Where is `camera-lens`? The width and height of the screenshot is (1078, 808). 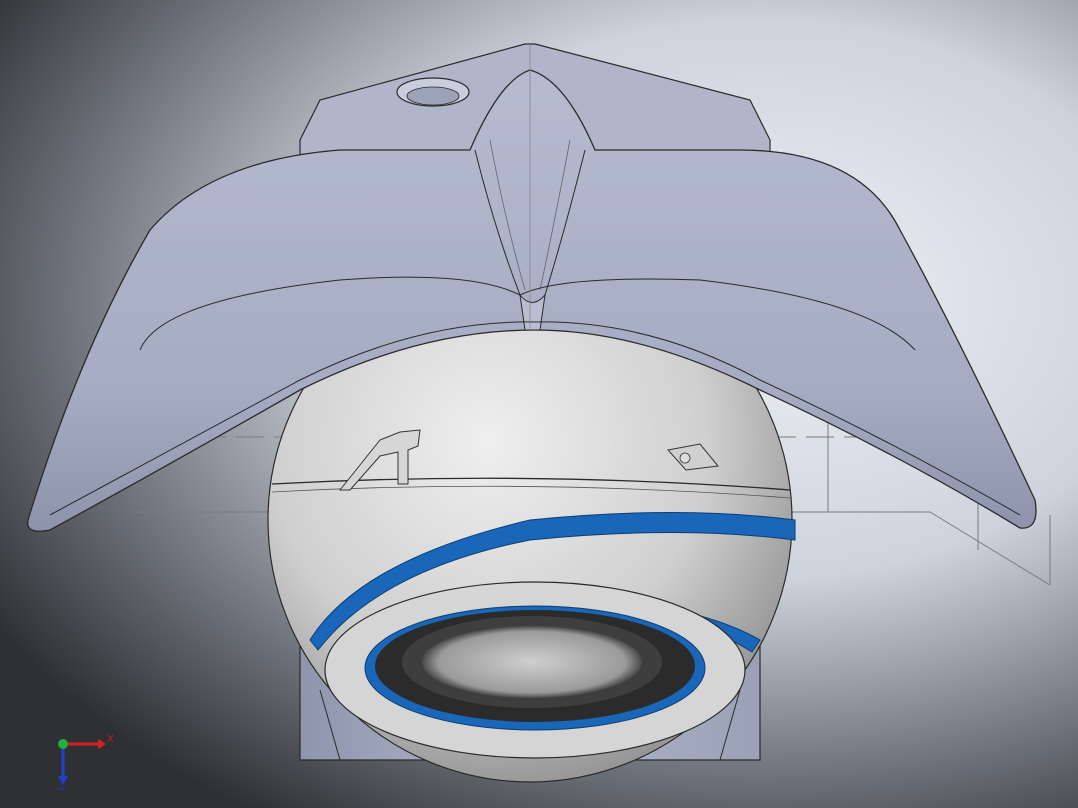 camera-lens is located at coordinates (535, 670).